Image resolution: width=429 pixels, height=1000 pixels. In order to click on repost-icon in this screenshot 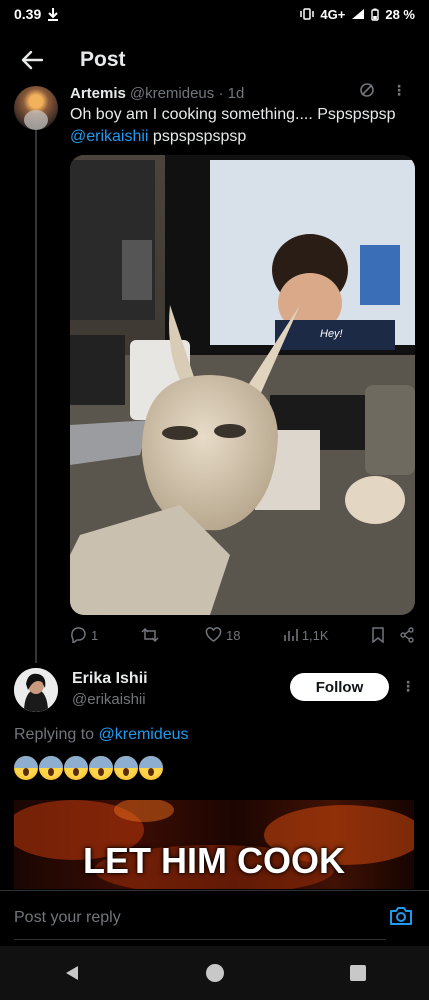, I will do `click(150, 635)`.